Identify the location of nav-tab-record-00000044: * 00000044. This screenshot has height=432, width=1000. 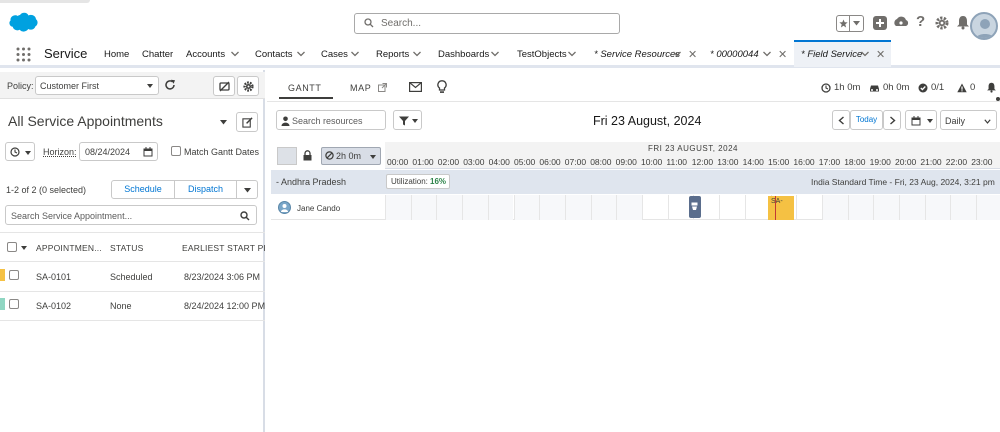
(734, 54).